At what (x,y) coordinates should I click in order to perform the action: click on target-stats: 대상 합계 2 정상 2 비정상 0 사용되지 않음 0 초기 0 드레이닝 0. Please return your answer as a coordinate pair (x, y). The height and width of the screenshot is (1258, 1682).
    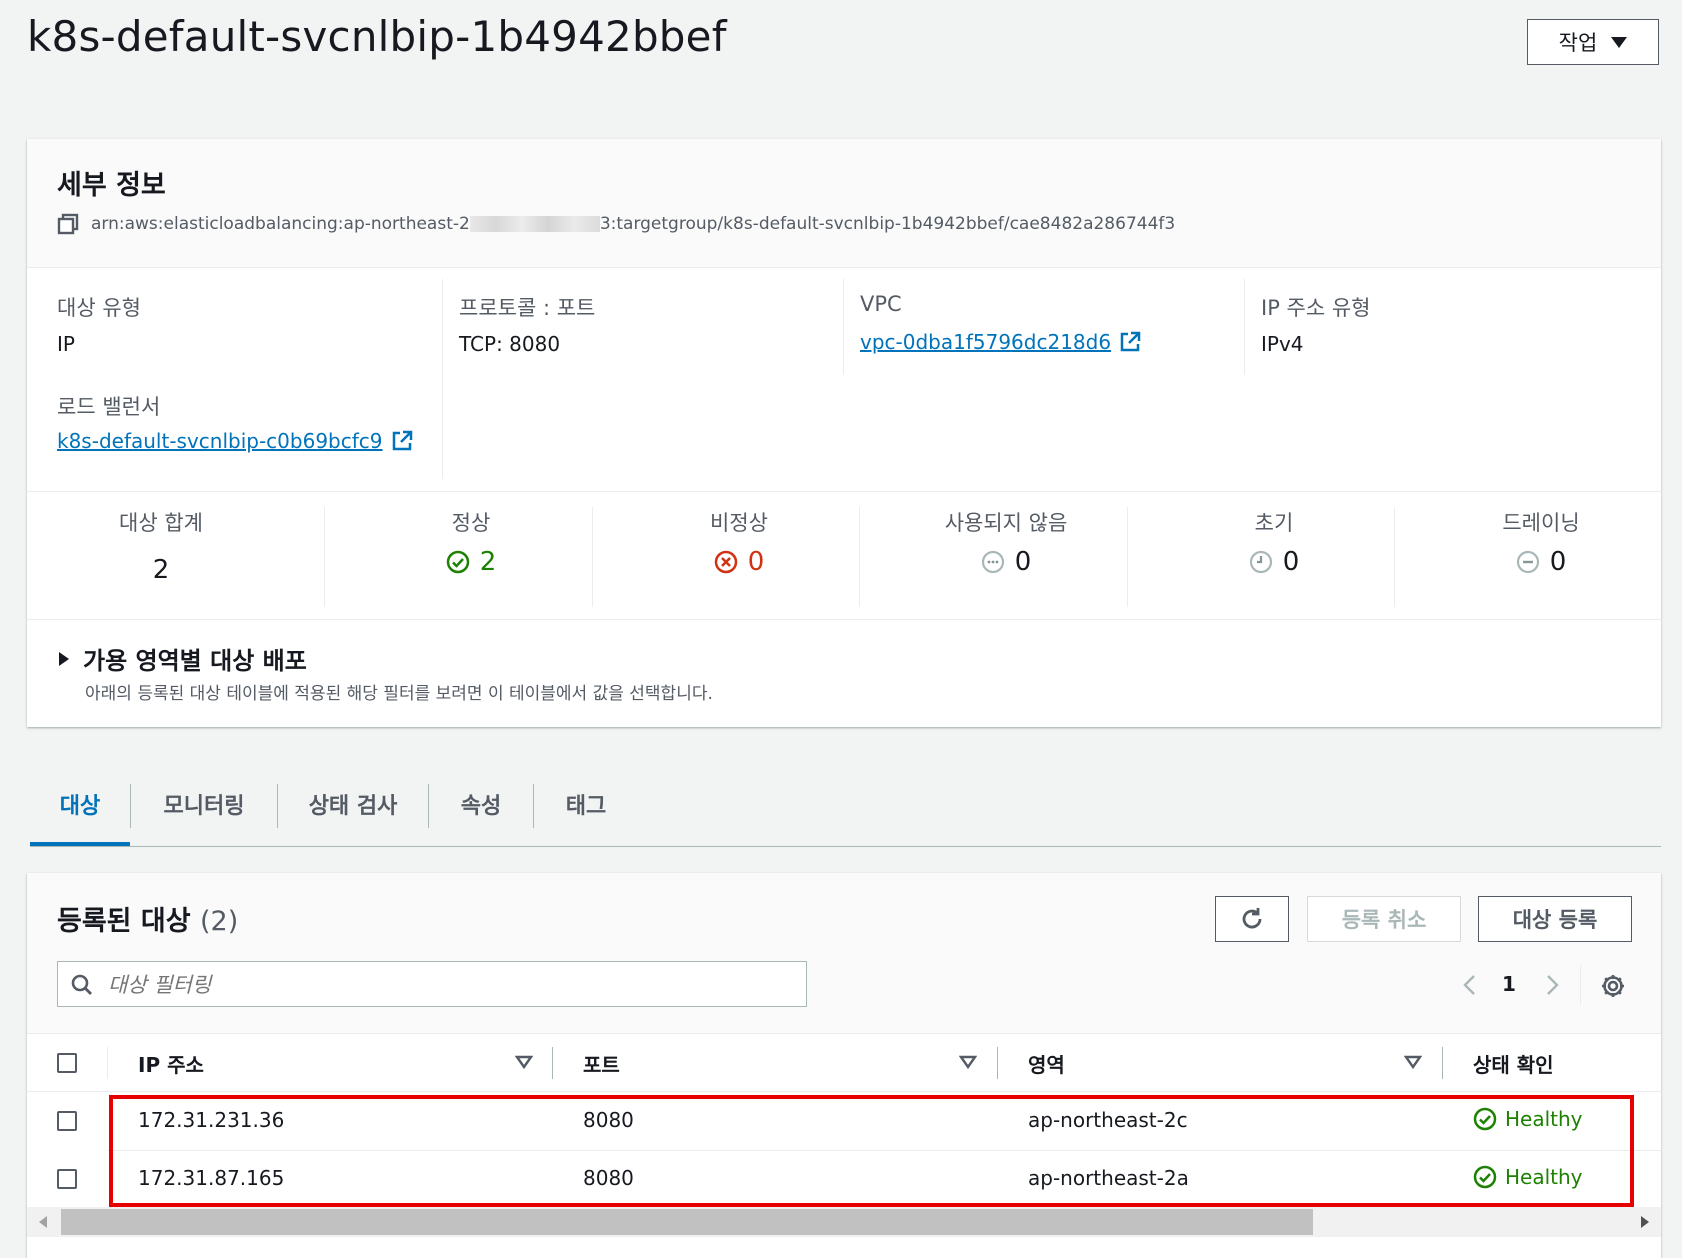
    Looking at the image, I should click on (844, 557).